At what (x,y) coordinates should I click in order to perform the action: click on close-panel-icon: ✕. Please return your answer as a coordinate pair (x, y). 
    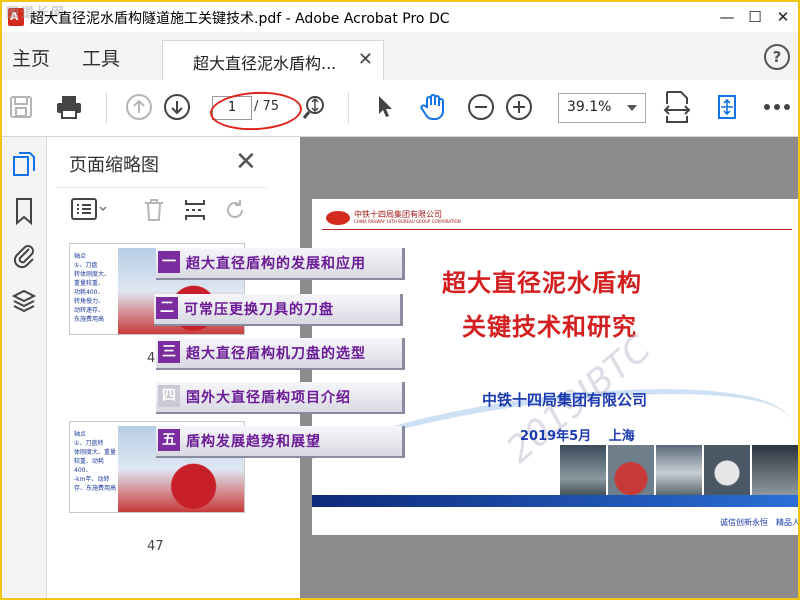
    Looking at the image, I should click on (246, 162).